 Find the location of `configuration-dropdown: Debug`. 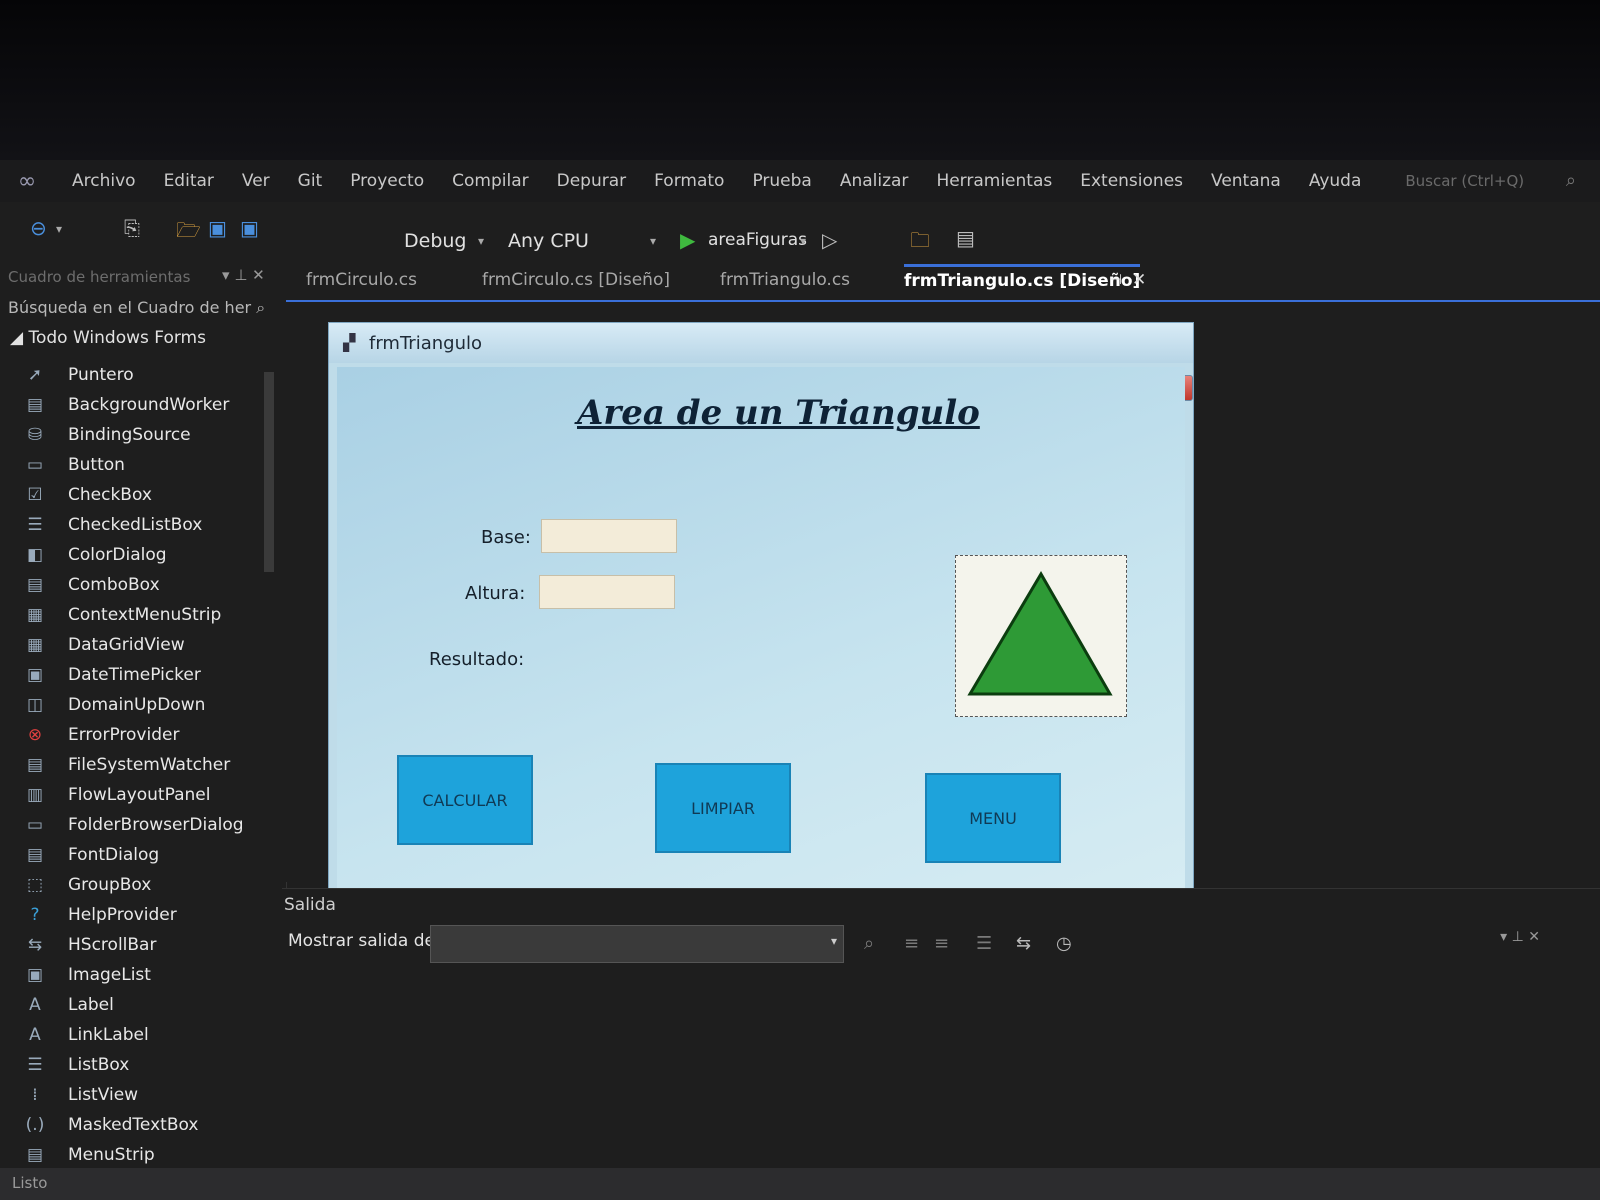

configuration-dropdown: Debug is located at coordinates (435, 241).